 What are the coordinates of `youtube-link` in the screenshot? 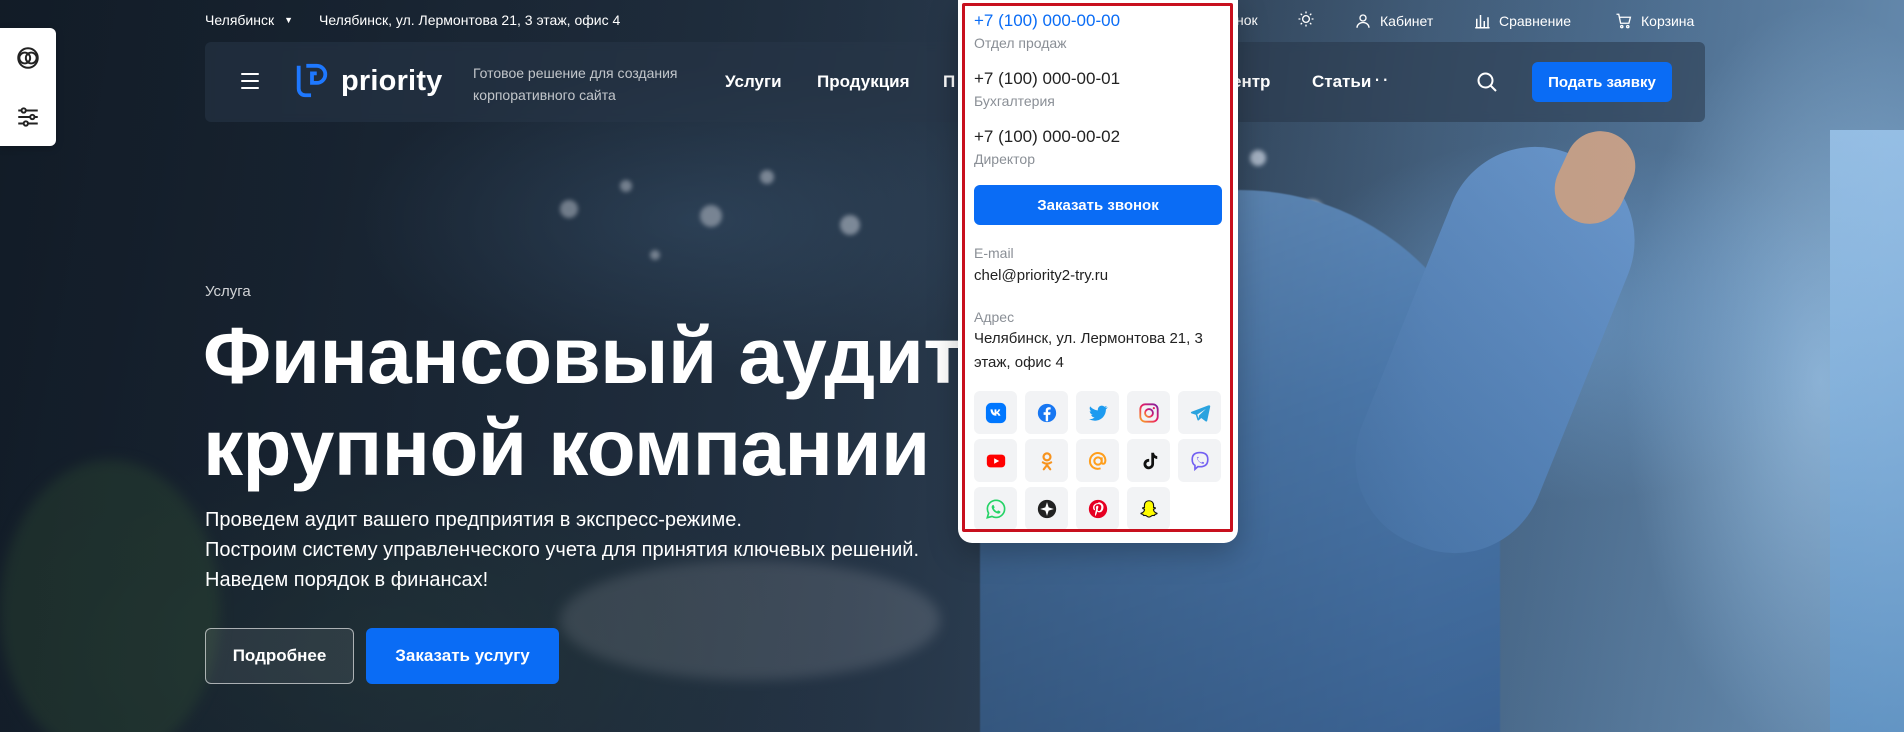 It's located at (995, 460).